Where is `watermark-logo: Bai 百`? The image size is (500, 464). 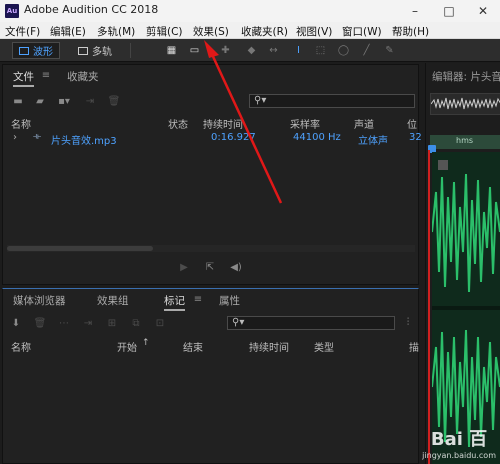
watermark-logo: Bai 百 is located at coordinates (459, 439).